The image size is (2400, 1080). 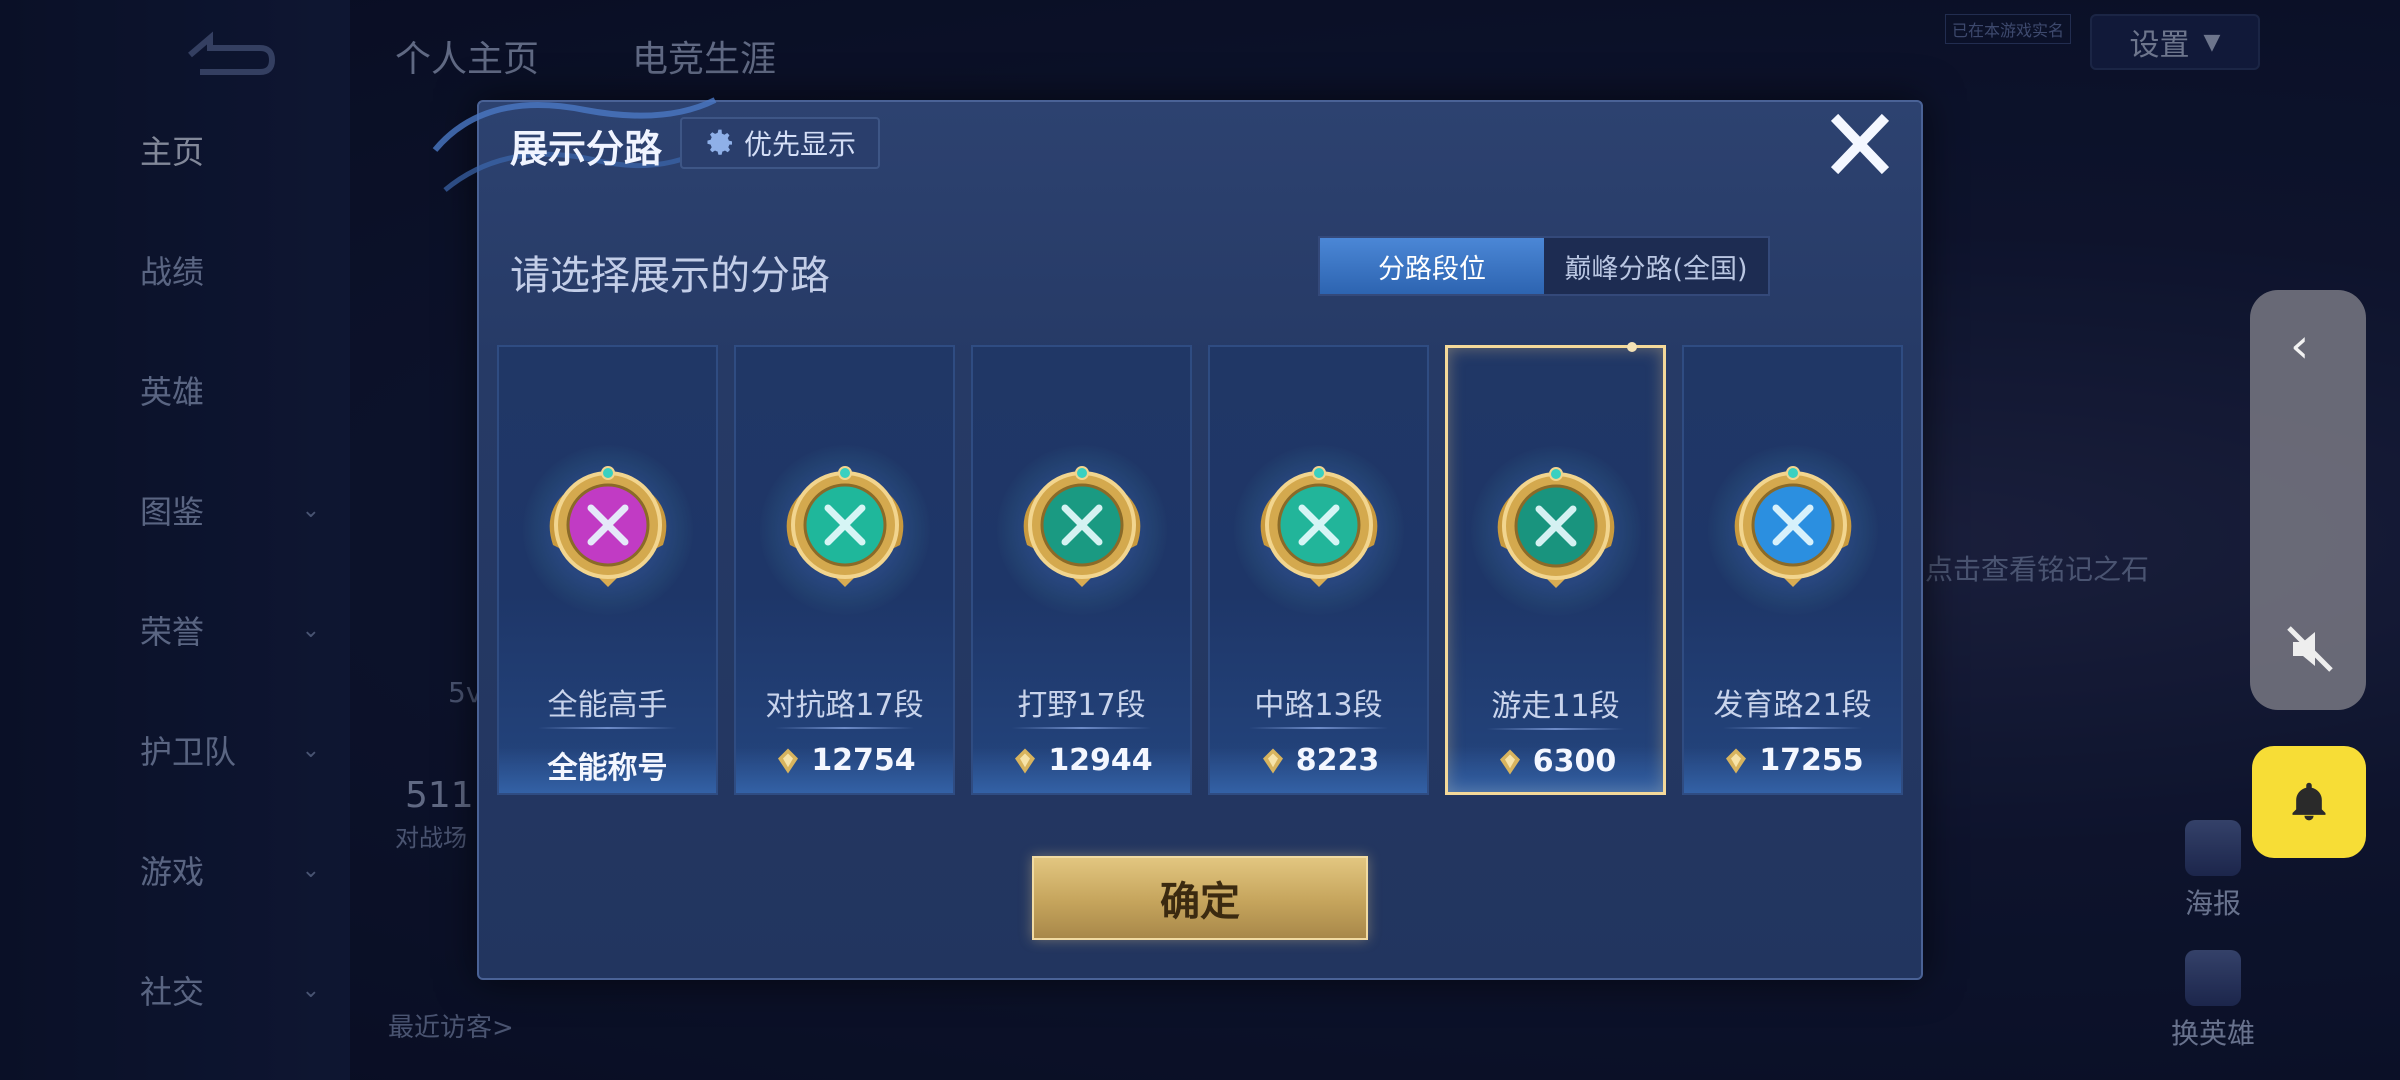 What do you see at coordinates (586, 149) in the screenshot?
I see `dialog-title: 展示分路` at bounding box center [586, 149].